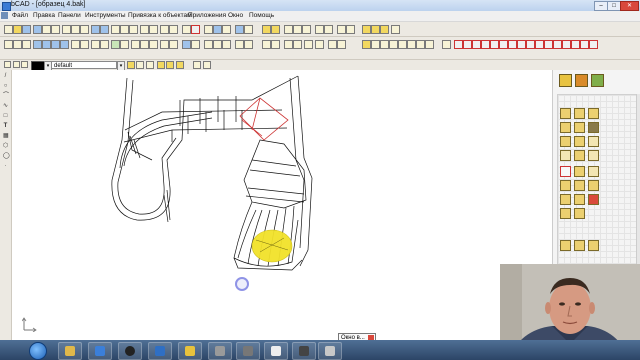 This screenshot has height=360, width=640. What do you see at coordinates (485, 44) in the screenshot?
I see `profile-icon` at bounding box center [485, 44].